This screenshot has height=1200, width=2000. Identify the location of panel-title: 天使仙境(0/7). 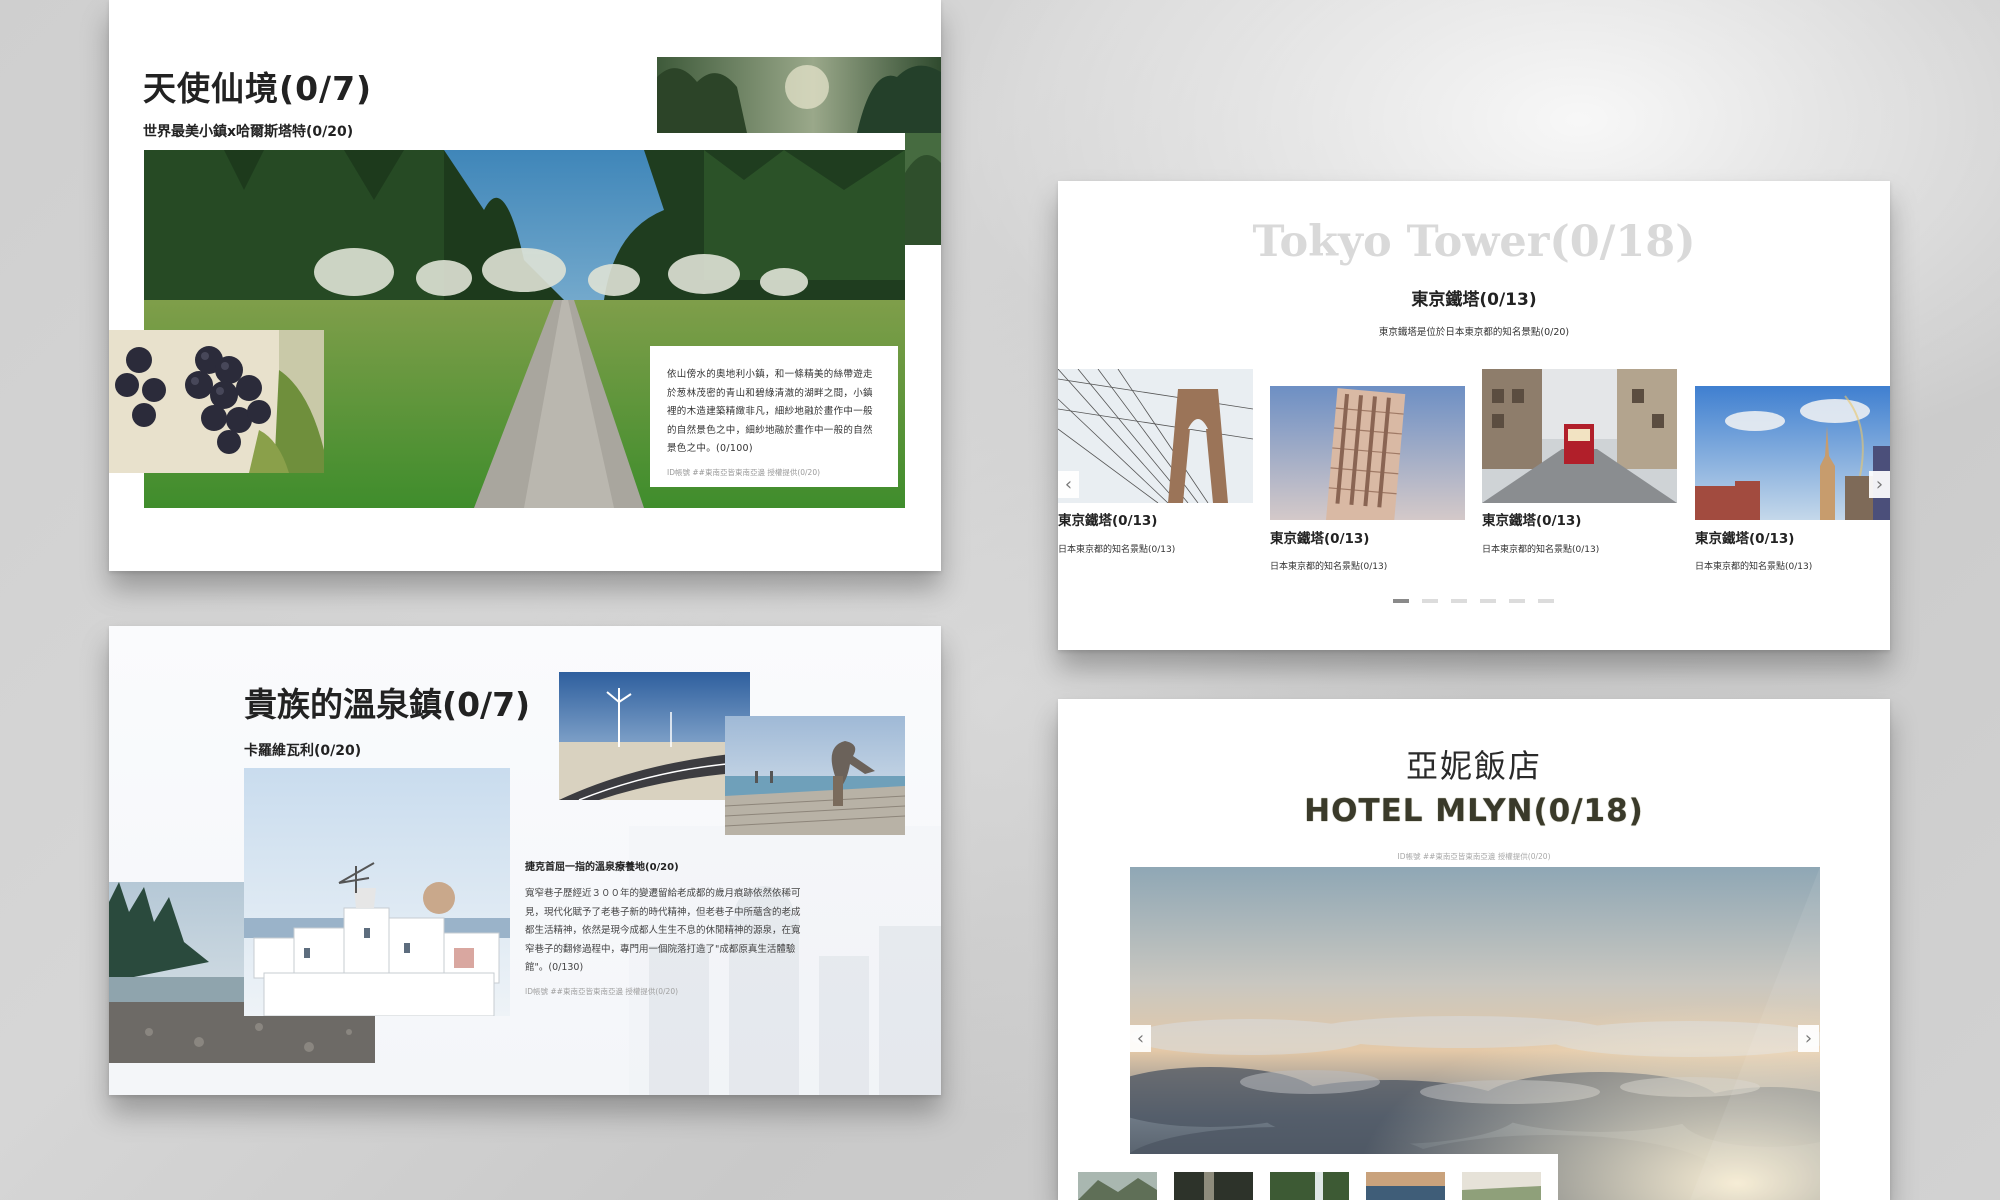
(258, 88).